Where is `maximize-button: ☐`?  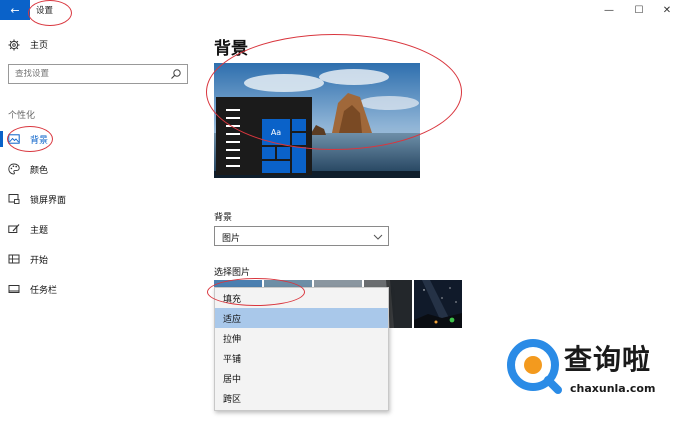
maximize-button: ☐ is located at coordinates (639, 10).